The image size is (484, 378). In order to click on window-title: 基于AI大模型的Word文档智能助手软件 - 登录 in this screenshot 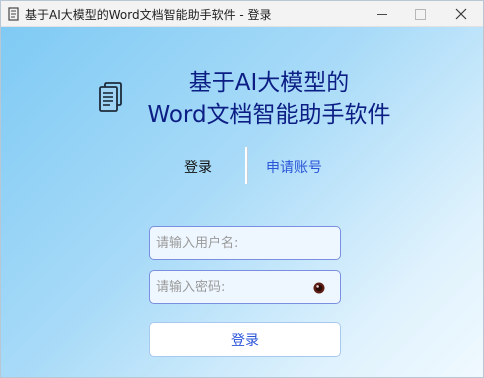, I will do `click(148, 15)`.